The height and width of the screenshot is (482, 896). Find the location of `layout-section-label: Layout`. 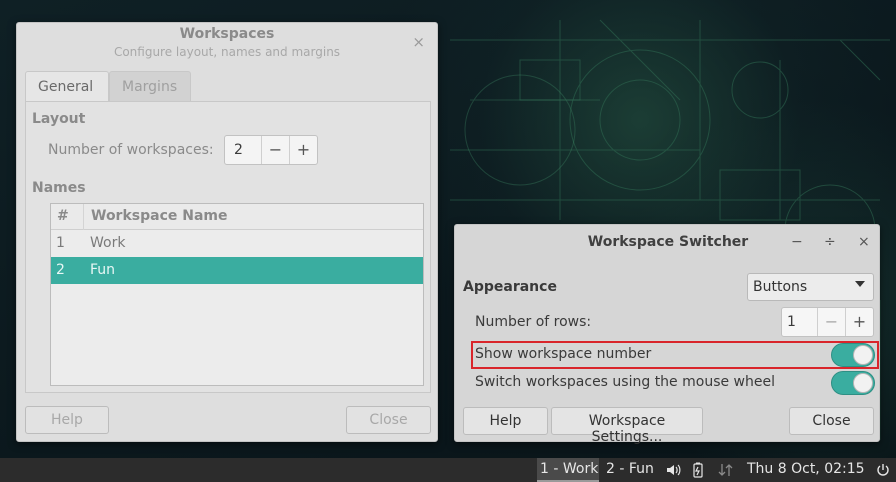

layout-section-label: Layout is located at coordinates (59, 119).